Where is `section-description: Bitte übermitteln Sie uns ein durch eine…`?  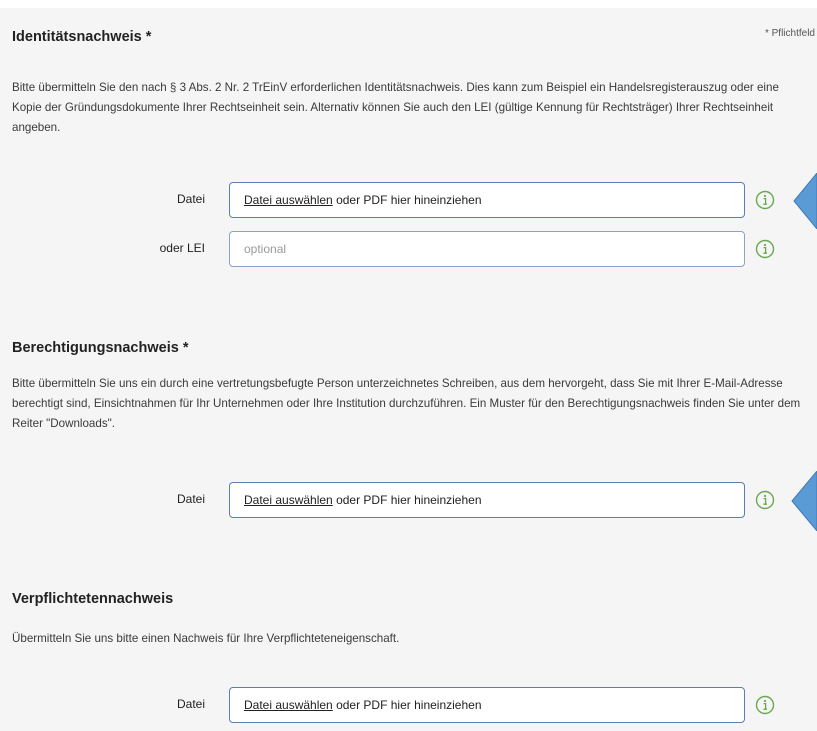 section-description: Bitte übermitteln Sie uns ein durch eine… is located at coordinates (406, 403).